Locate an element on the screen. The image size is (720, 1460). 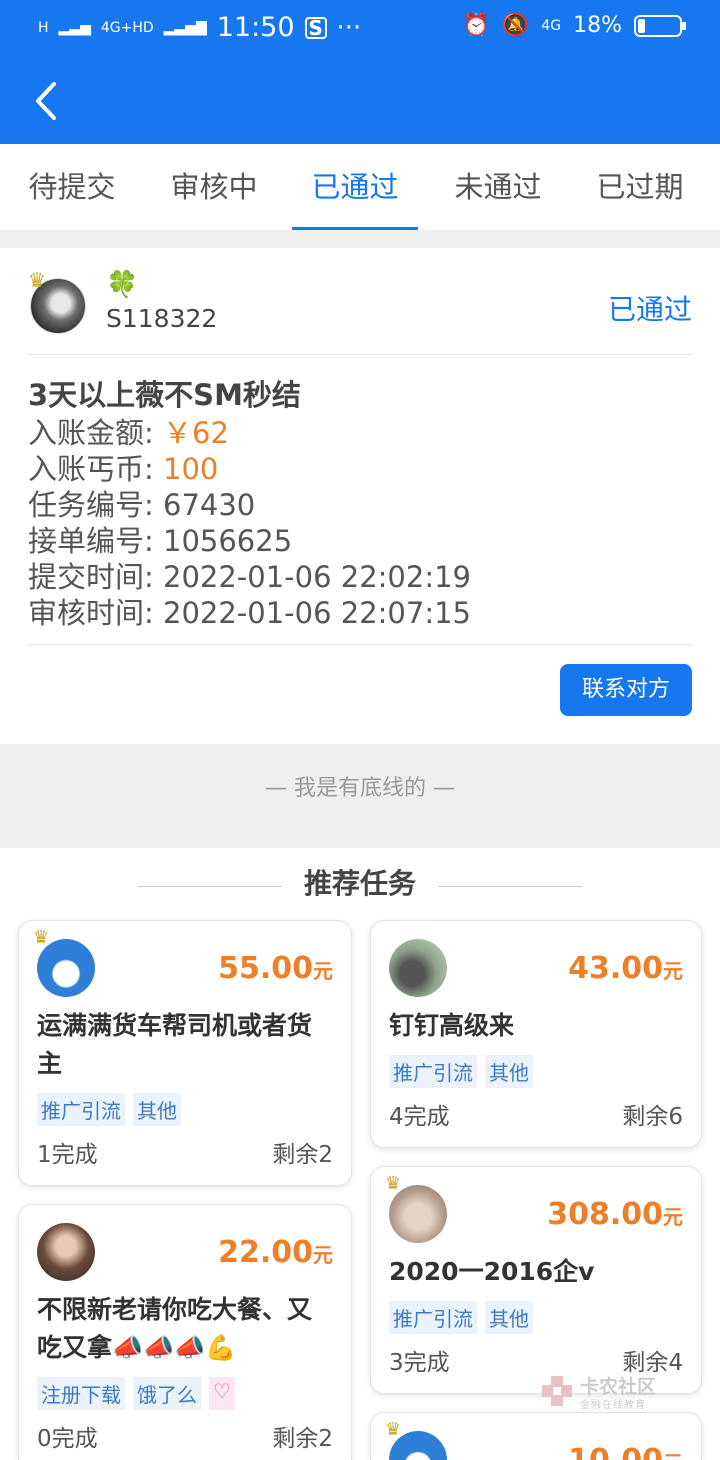
watermark-name: 卡农社区 is located at coordinates (618, 1387).